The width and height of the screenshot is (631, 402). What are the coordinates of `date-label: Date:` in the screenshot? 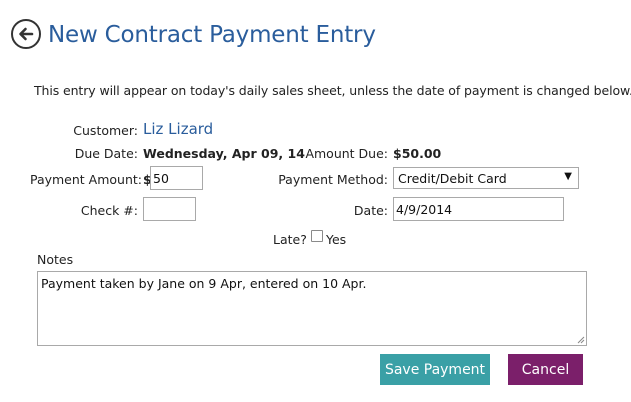 It's located at (370, 210).